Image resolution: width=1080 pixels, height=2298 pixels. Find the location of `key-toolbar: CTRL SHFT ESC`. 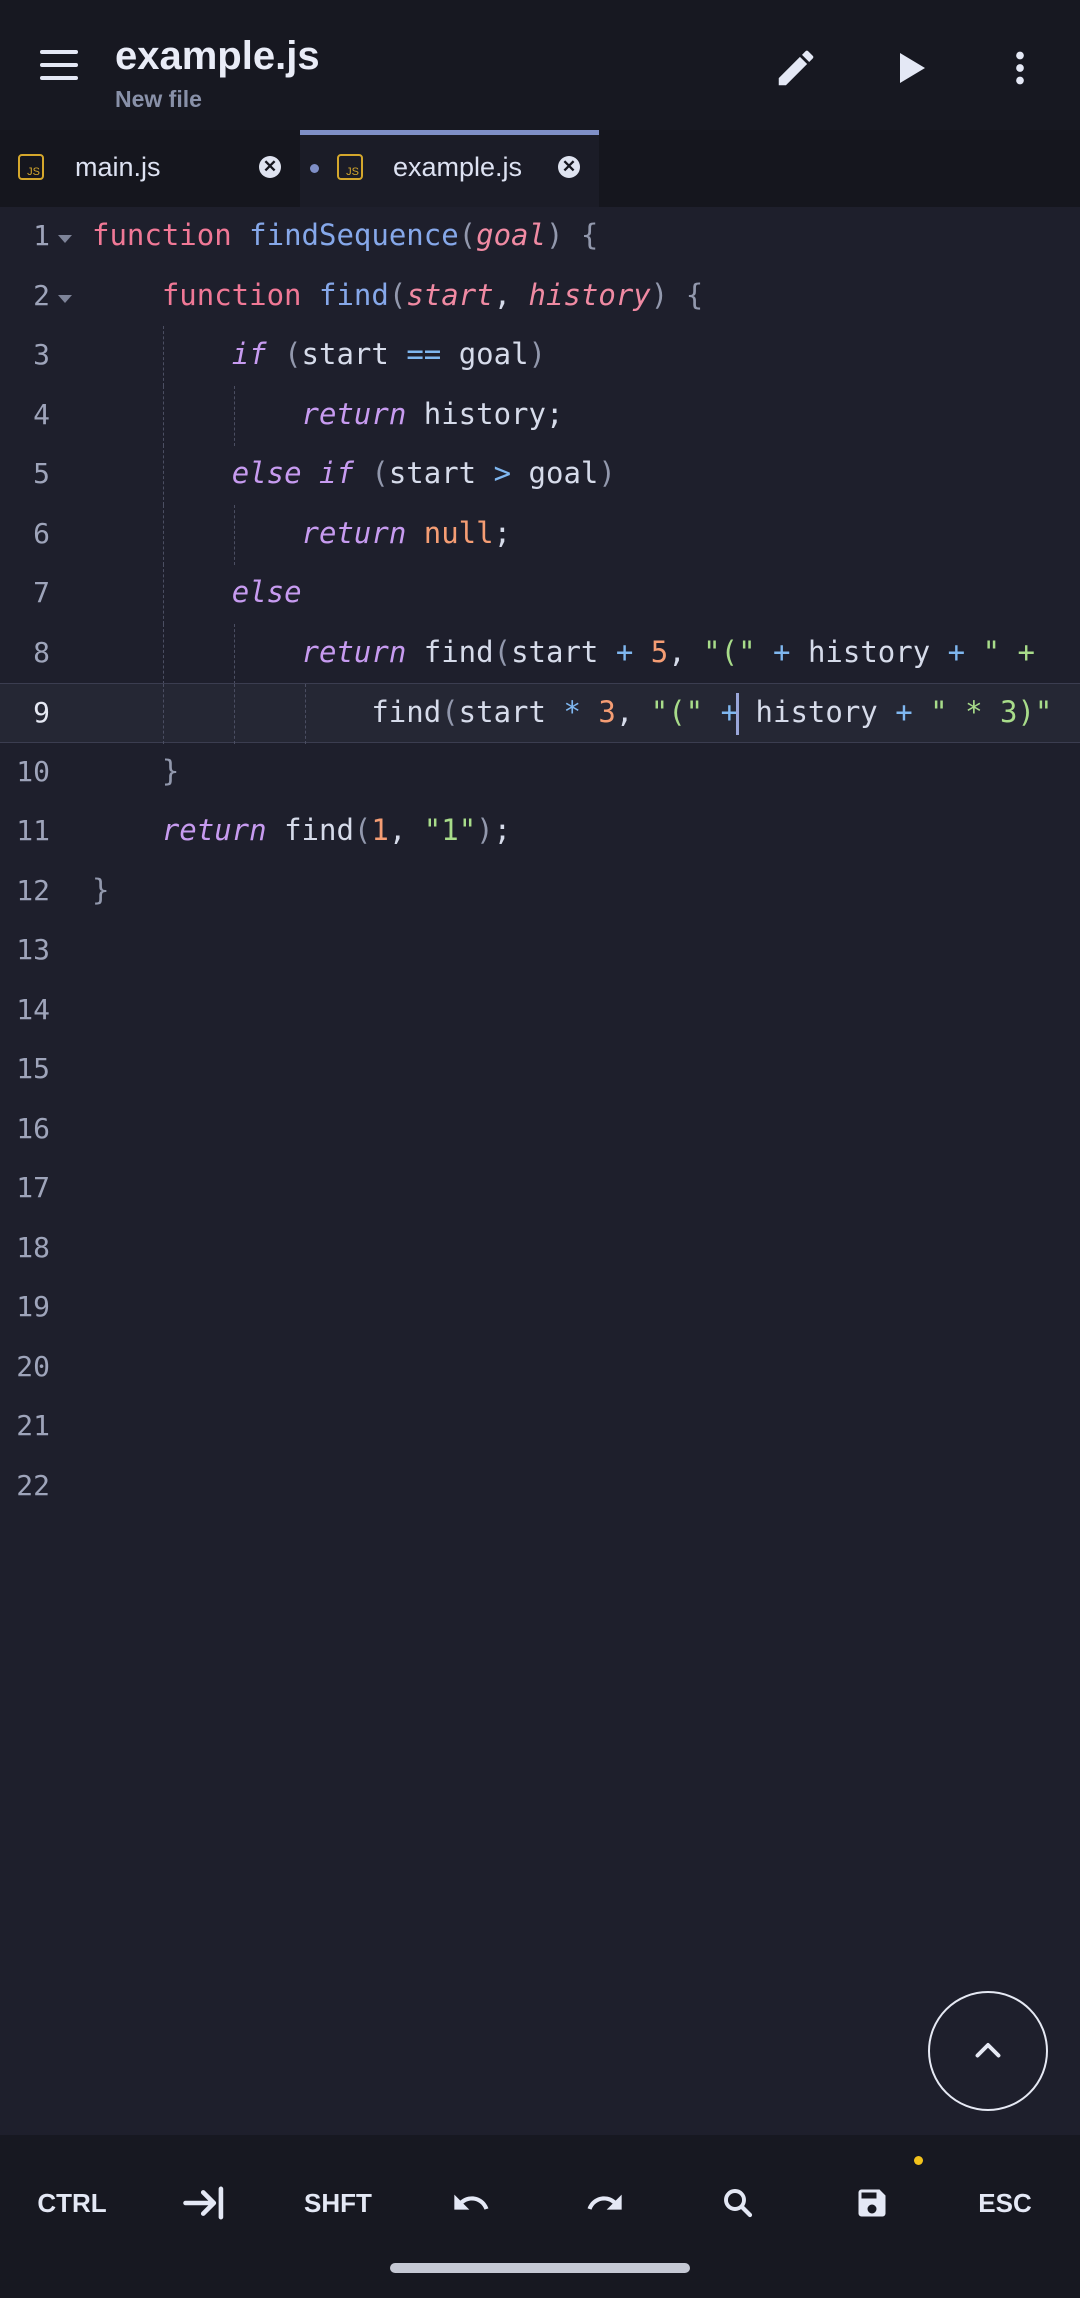

key-toolbar: CTRL SHFT ESC is located at coordinates (540, 2216).